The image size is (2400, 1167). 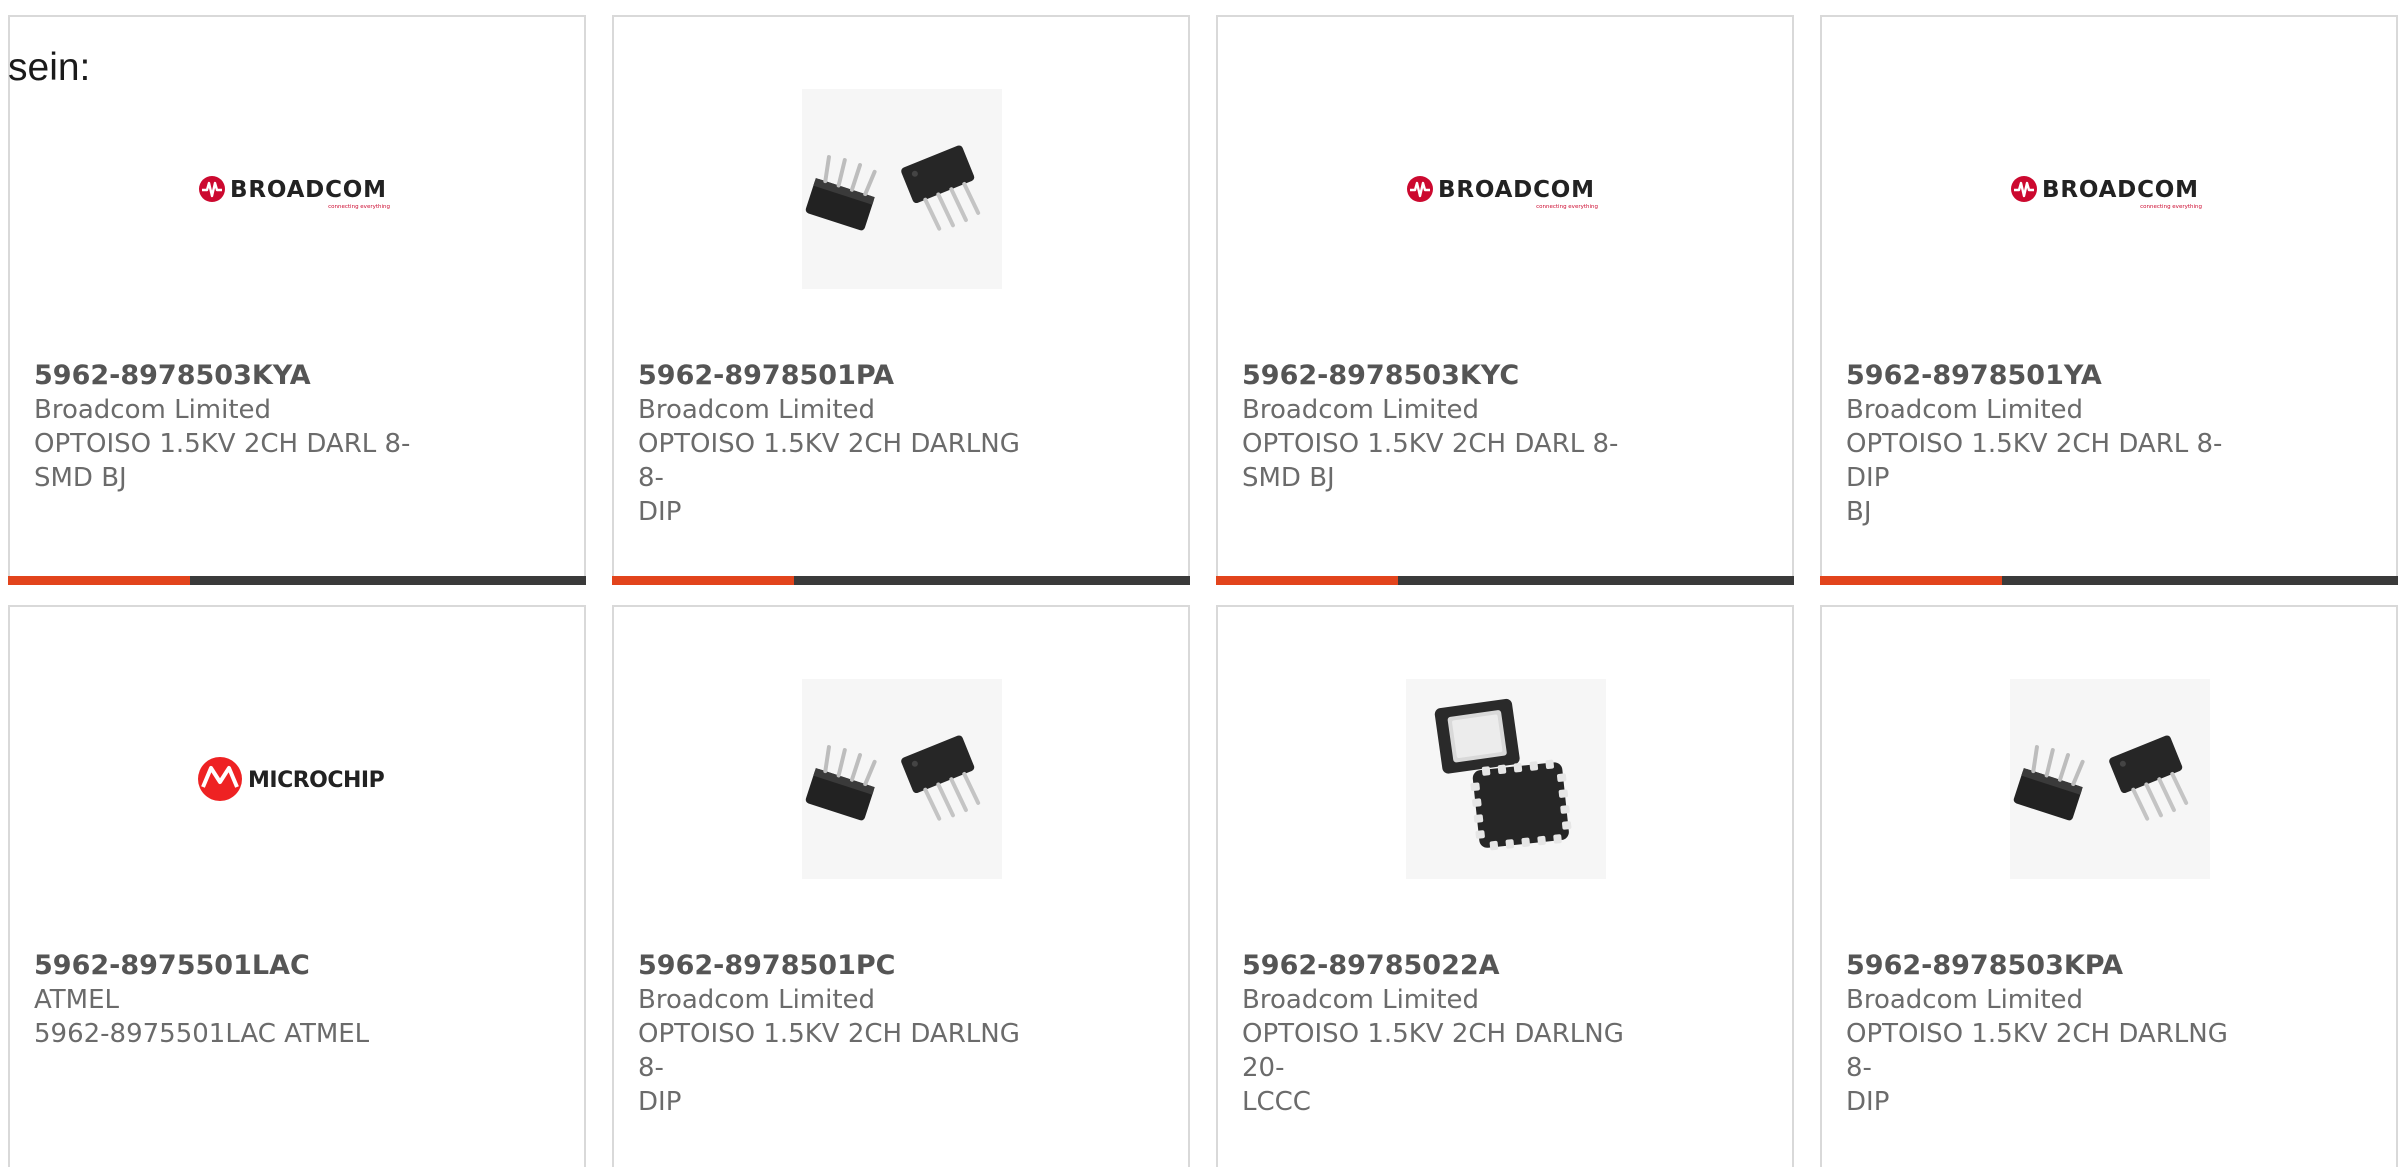 I want to click on part-number: 5962-8978503KPA, so click(x=2046, y=966).